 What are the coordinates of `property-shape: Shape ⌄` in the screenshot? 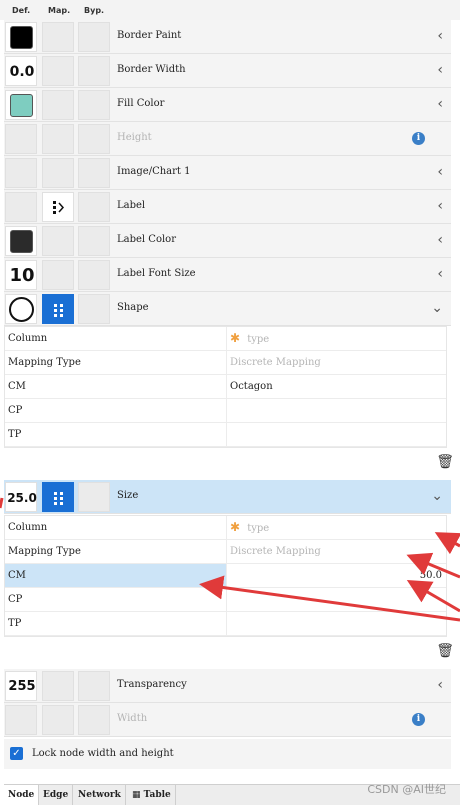 It's located at (227, 309).